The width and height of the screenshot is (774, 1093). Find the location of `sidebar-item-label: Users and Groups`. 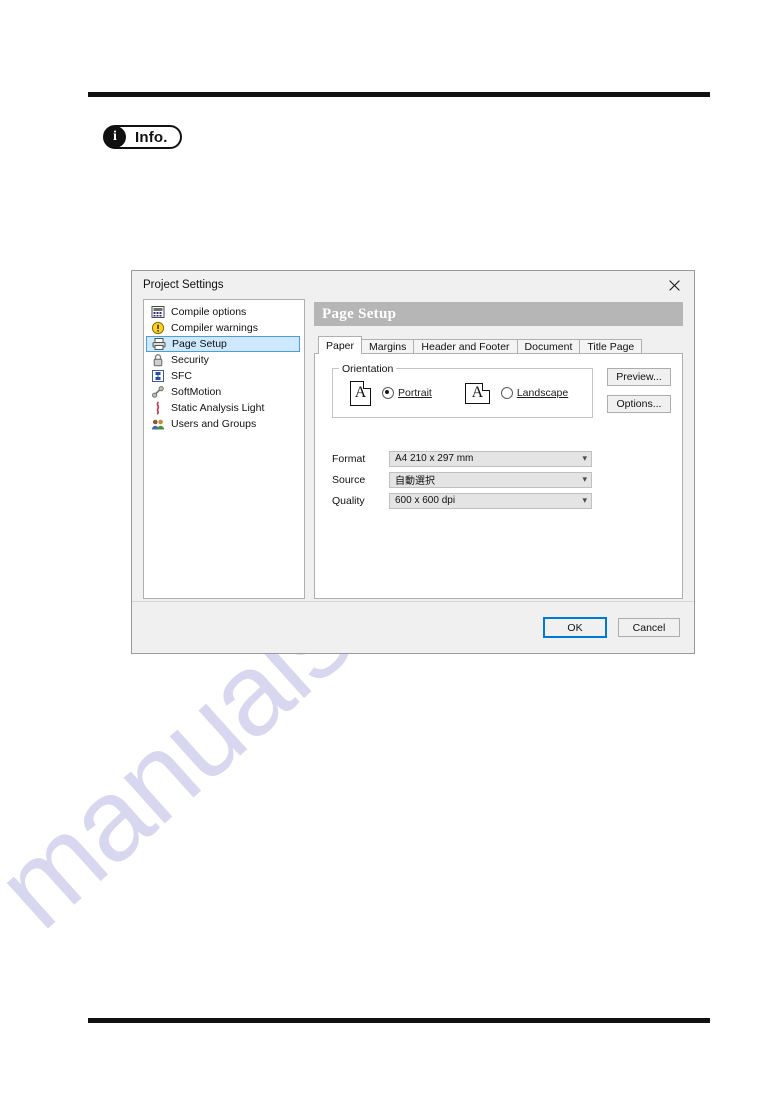

sidebar-item-label: Users and Groups is located at coordinates (214, 424).